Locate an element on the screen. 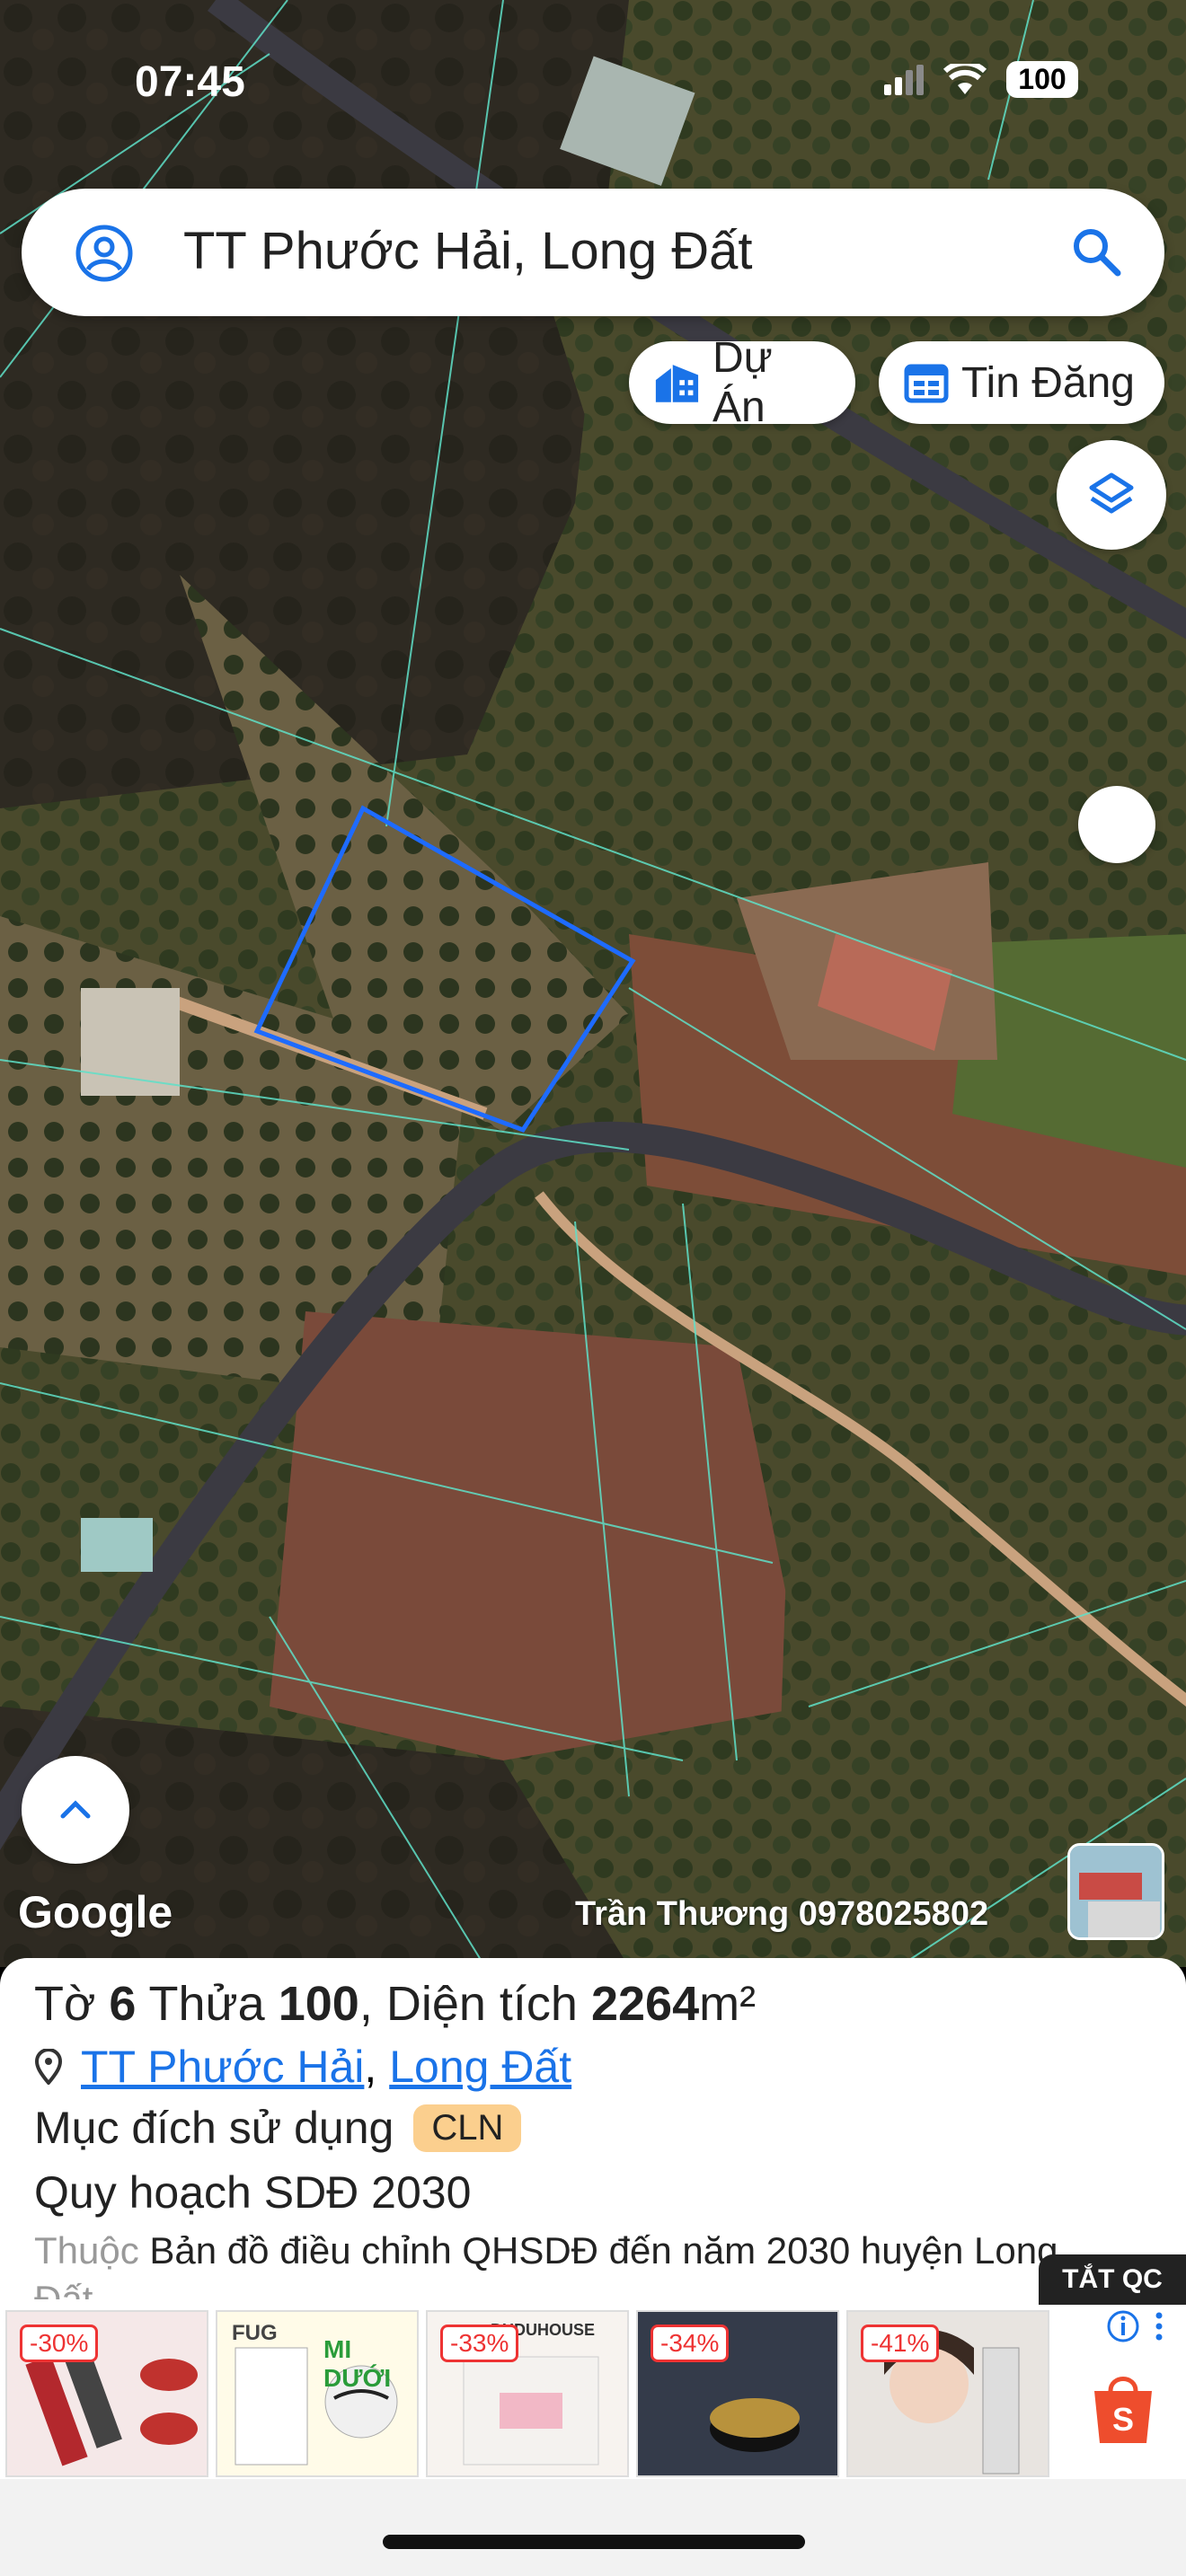  battery-indicator: 100 is located at coordinates (1042, 79).